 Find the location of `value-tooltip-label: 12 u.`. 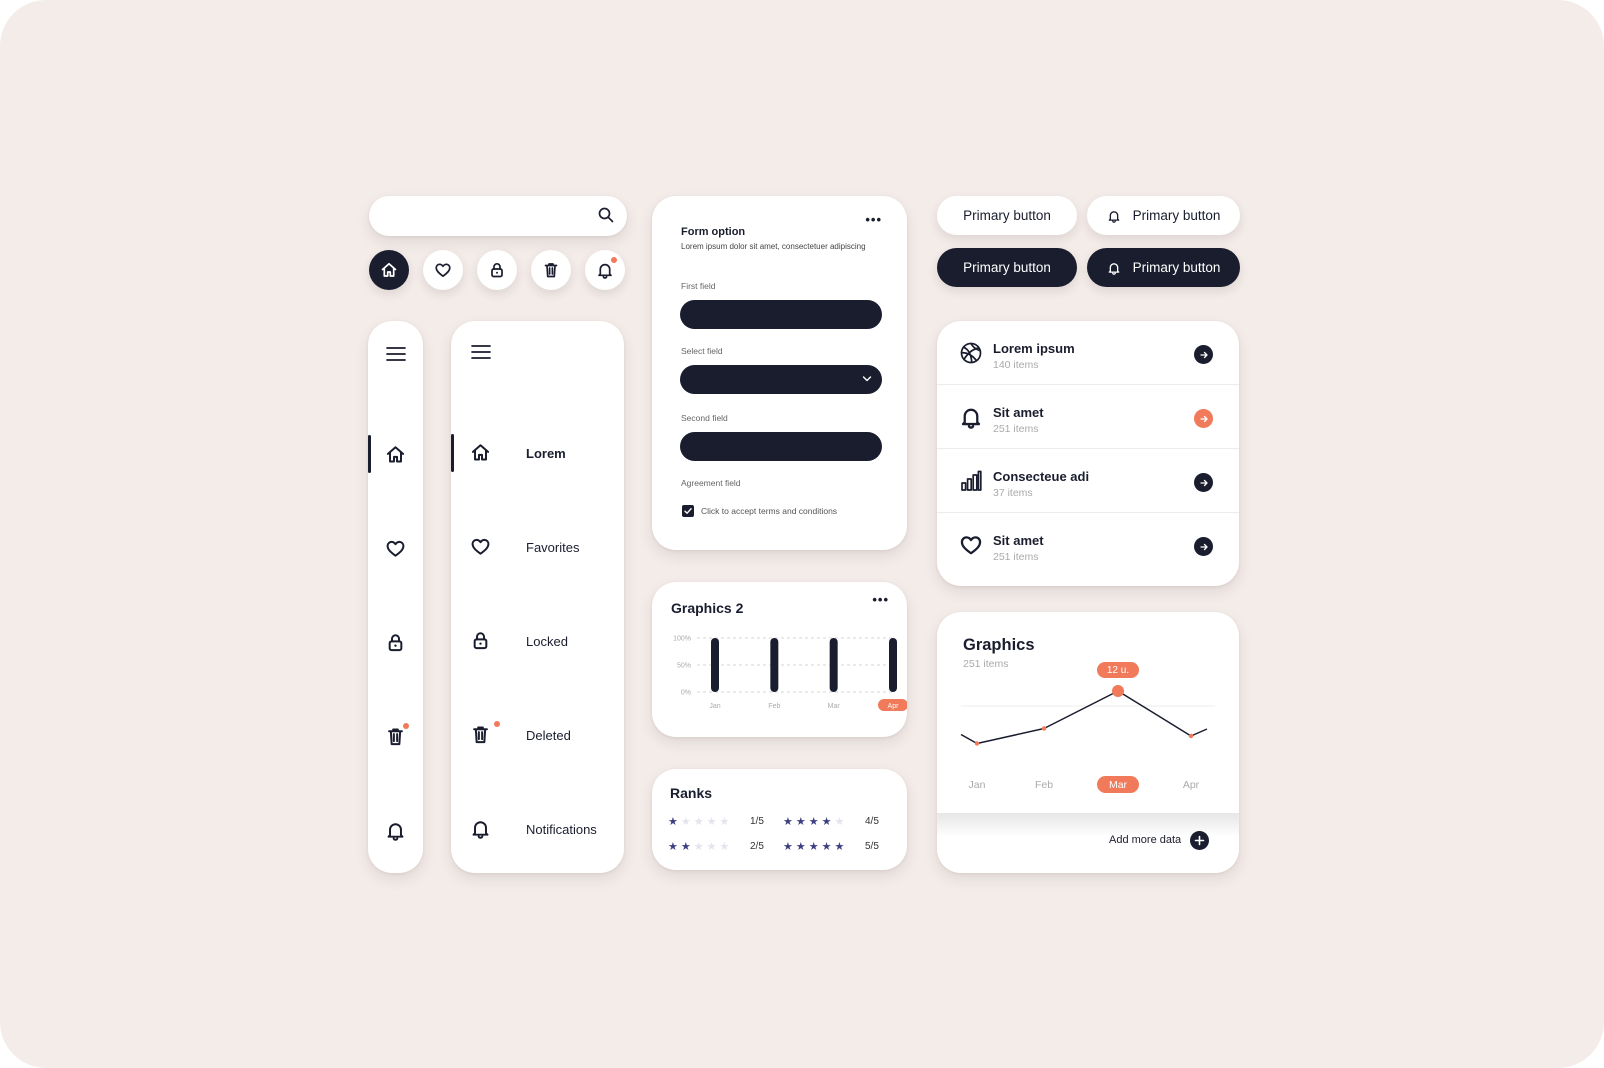

value-tooltip-label: 12 u. is located at coordinates (1118, 670).